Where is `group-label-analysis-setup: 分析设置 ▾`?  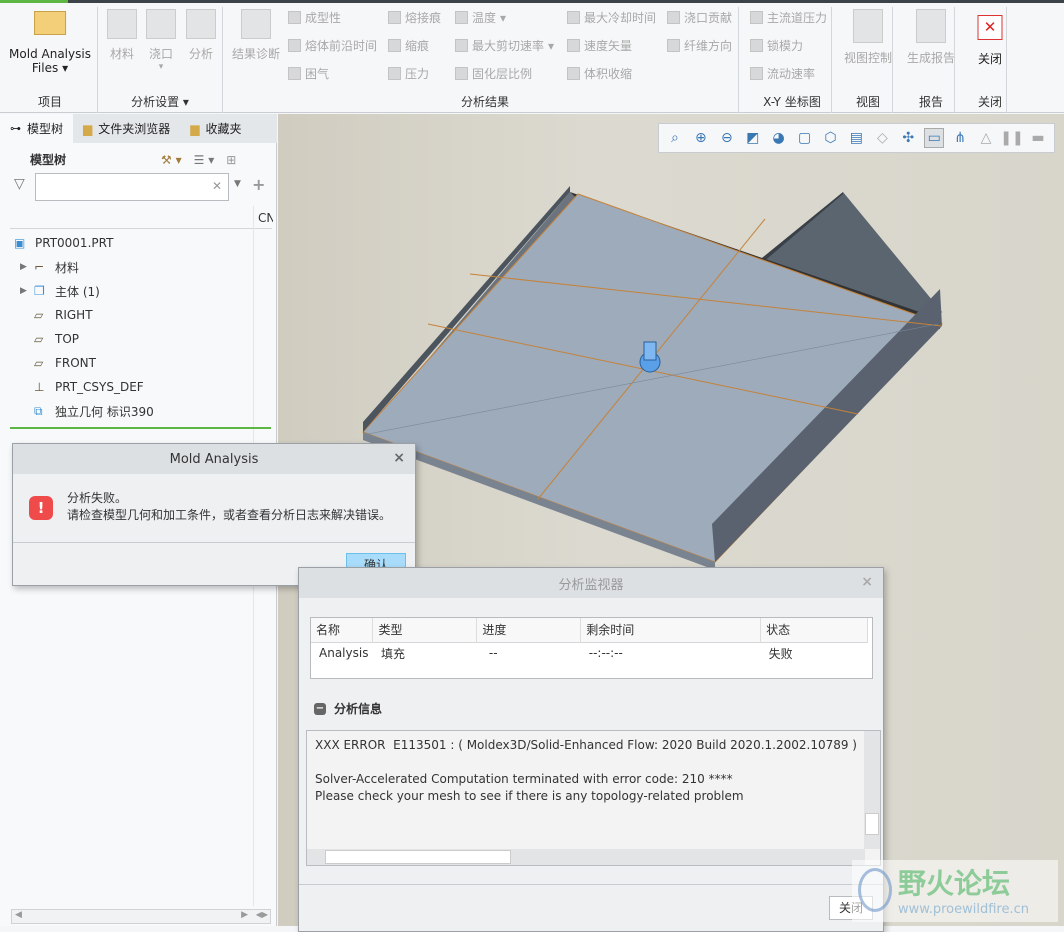
group-label-analysis-setup: 分析设置 ▾ is located at coordinates (160, 101).